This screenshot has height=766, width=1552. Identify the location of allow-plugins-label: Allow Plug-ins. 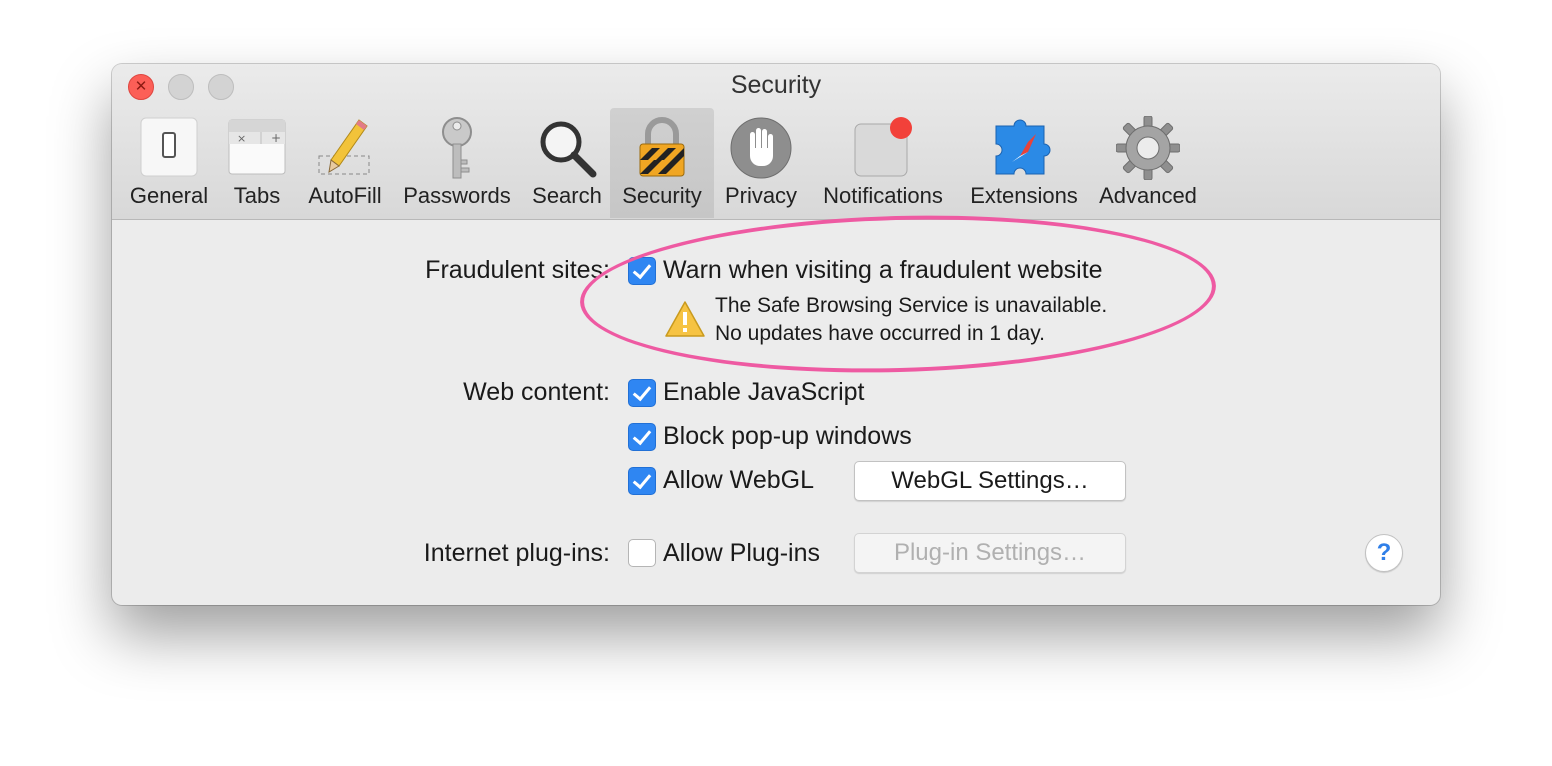
(742, 553).